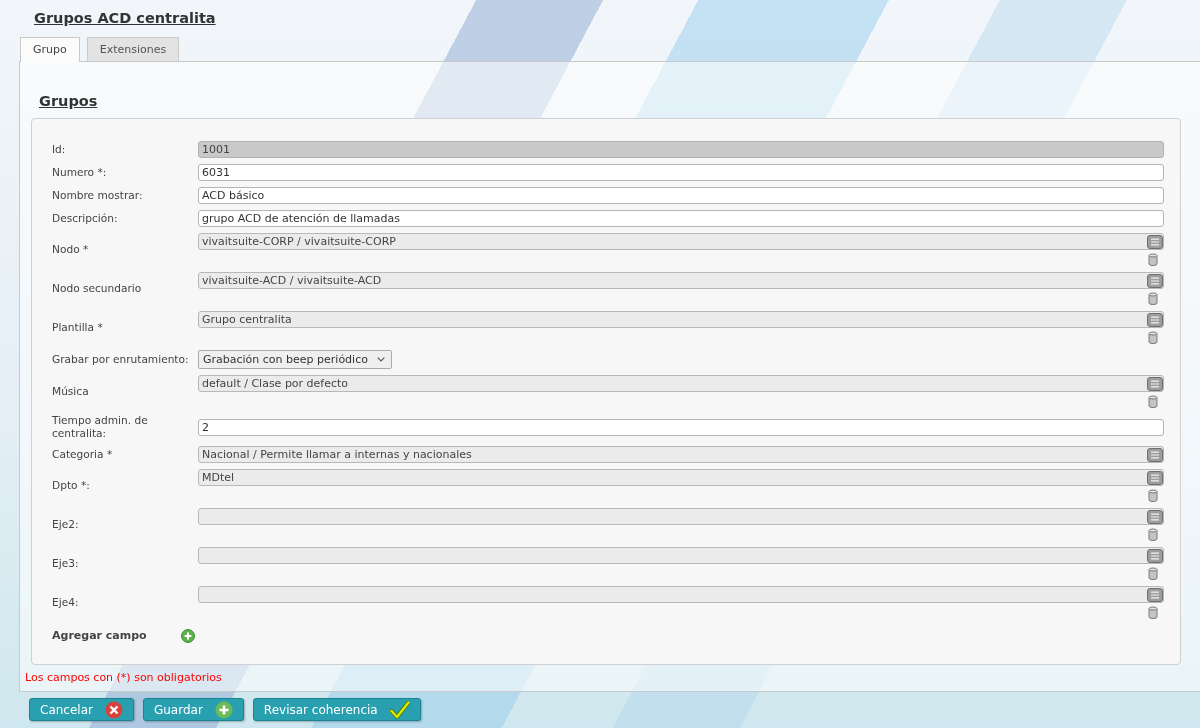 This screenshot has height=728, width=1200. What do you see at coordinates (123, 678) in the screenshot?
I see `required-note: Los campos con (*) son obligatorios` at bounding box center [123, 678].